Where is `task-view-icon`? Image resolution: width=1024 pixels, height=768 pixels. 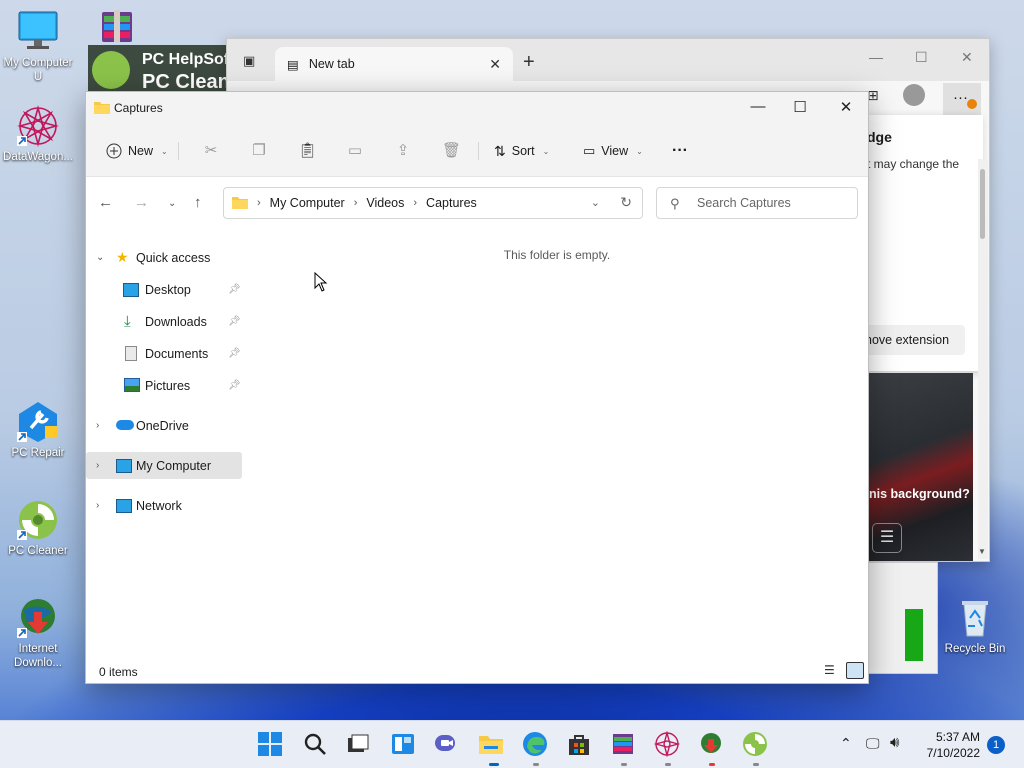 task-view-icon is located at coordinates (359, 745).